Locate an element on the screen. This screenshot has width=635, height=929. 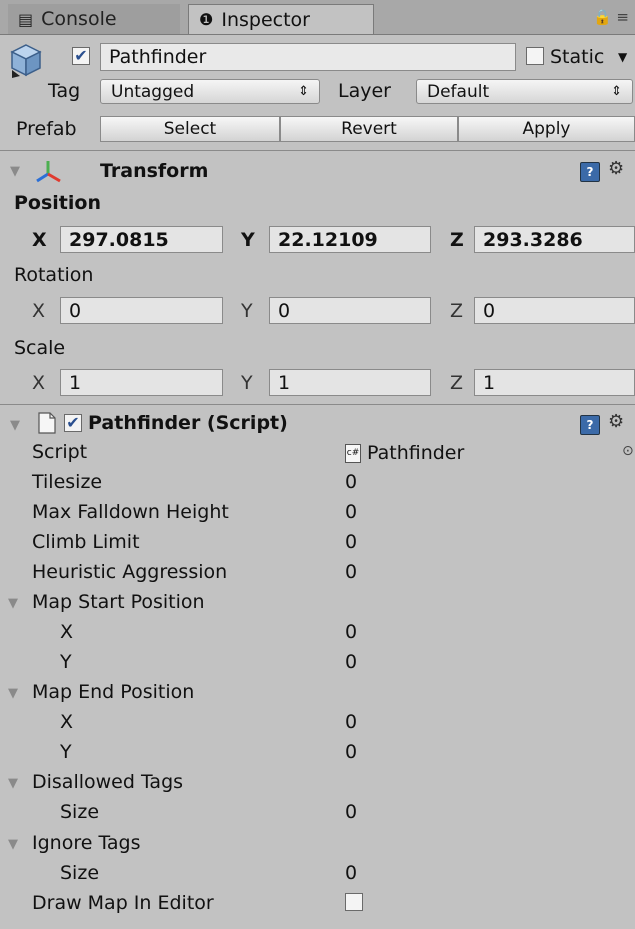
map-start-label: Map Start Position is located at coordinates (118, 602).